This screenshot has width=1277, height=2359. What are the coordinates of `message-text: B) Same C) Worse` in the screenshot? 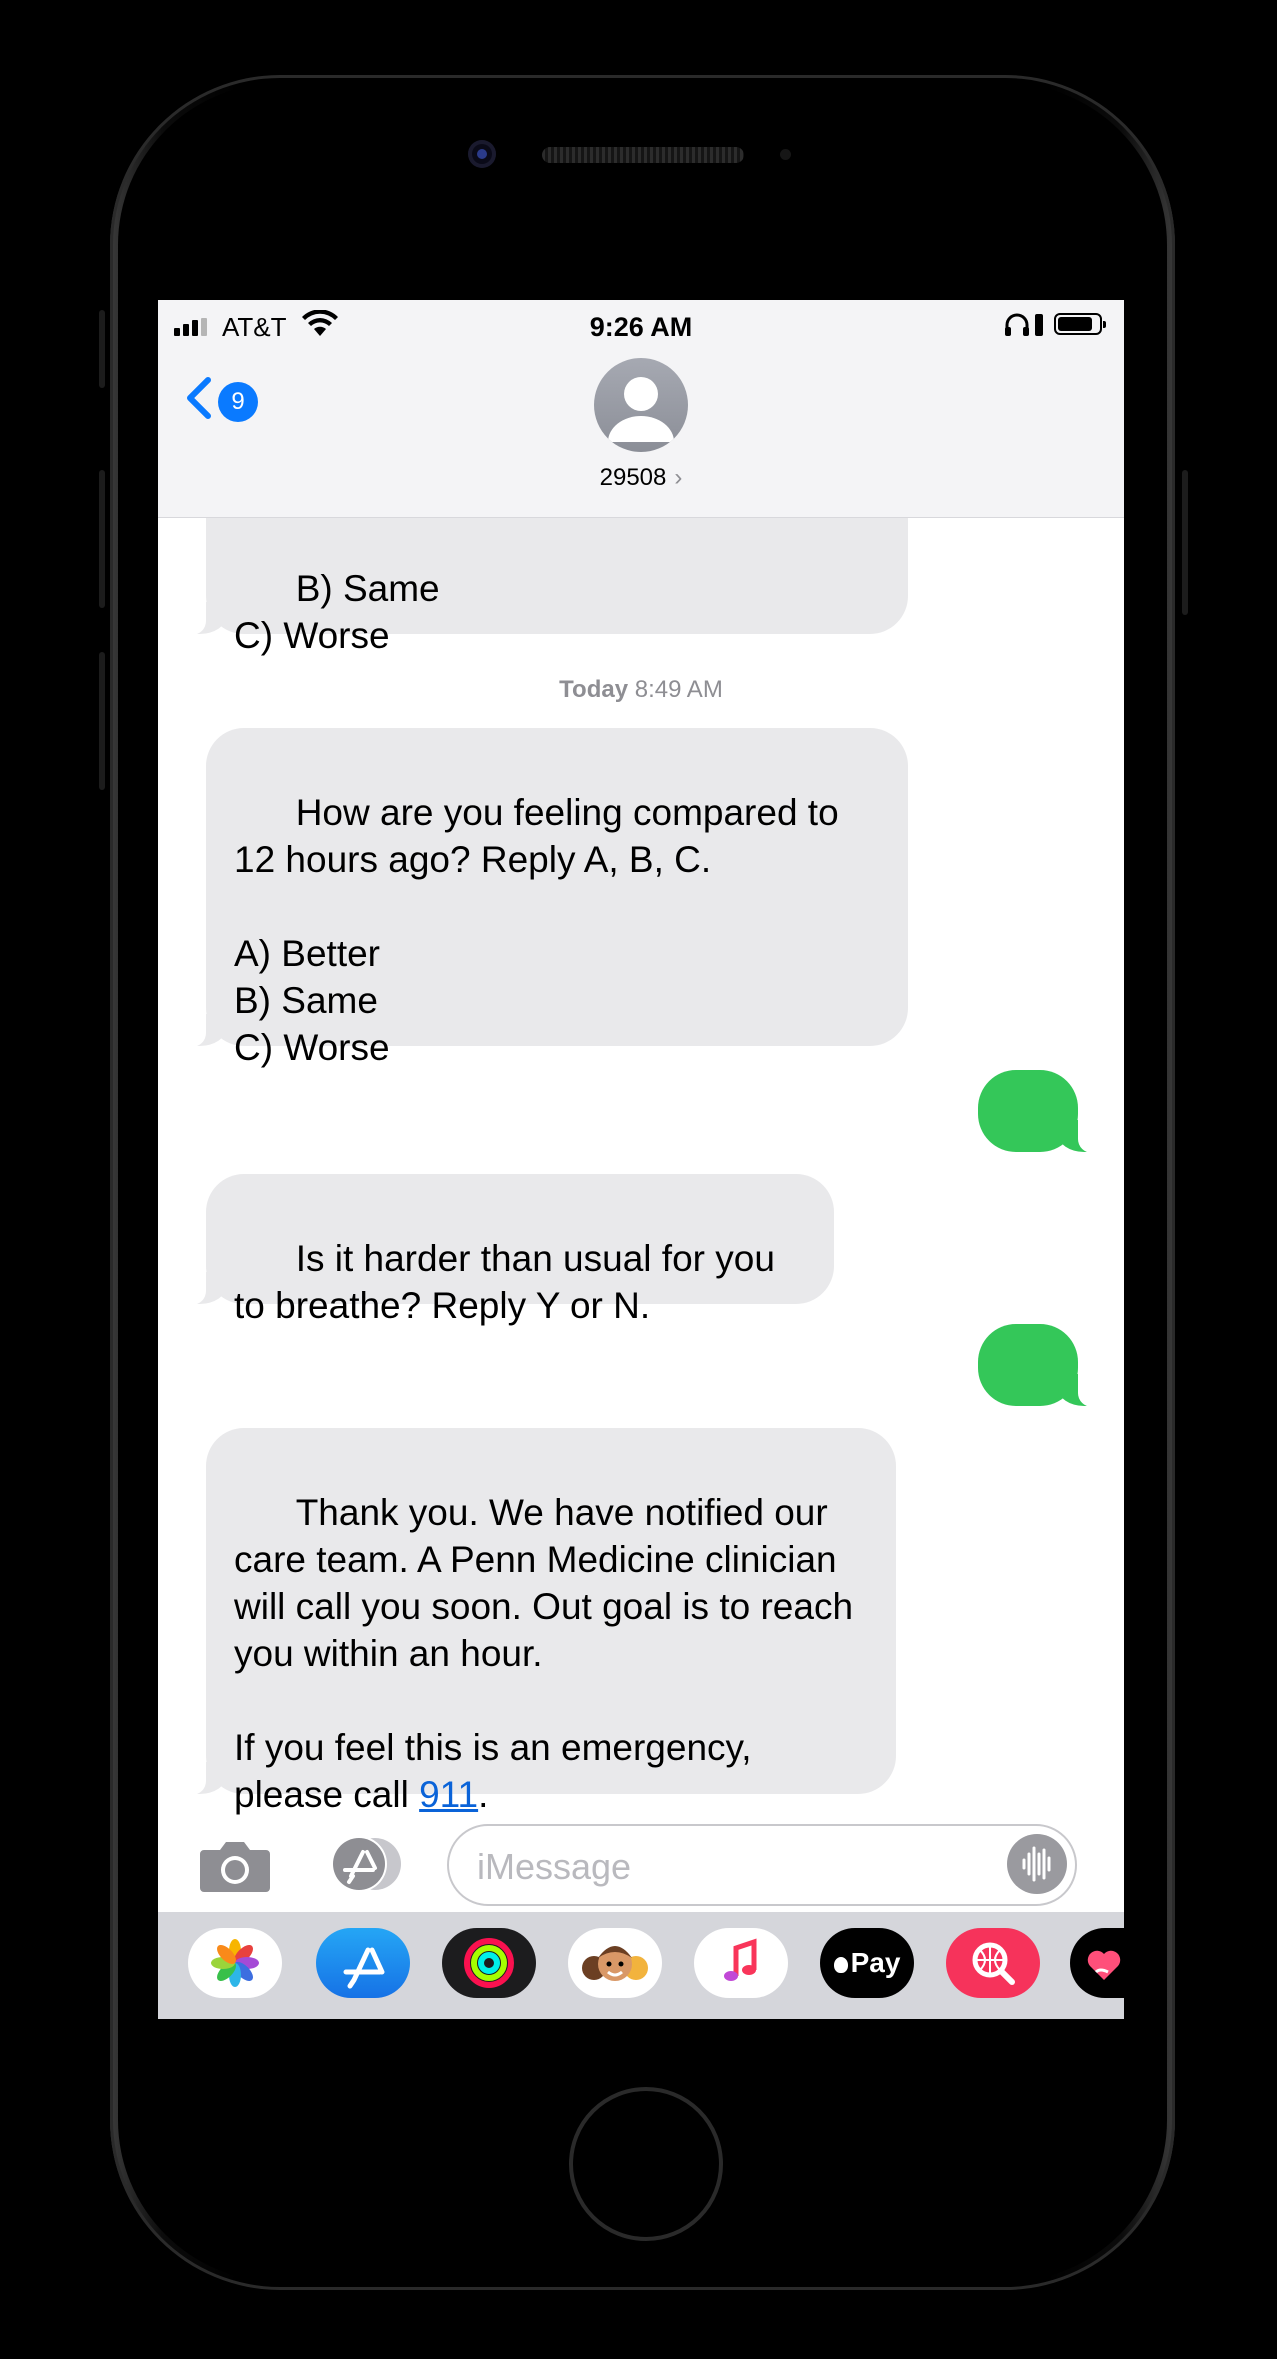 It's located at (337, 612).